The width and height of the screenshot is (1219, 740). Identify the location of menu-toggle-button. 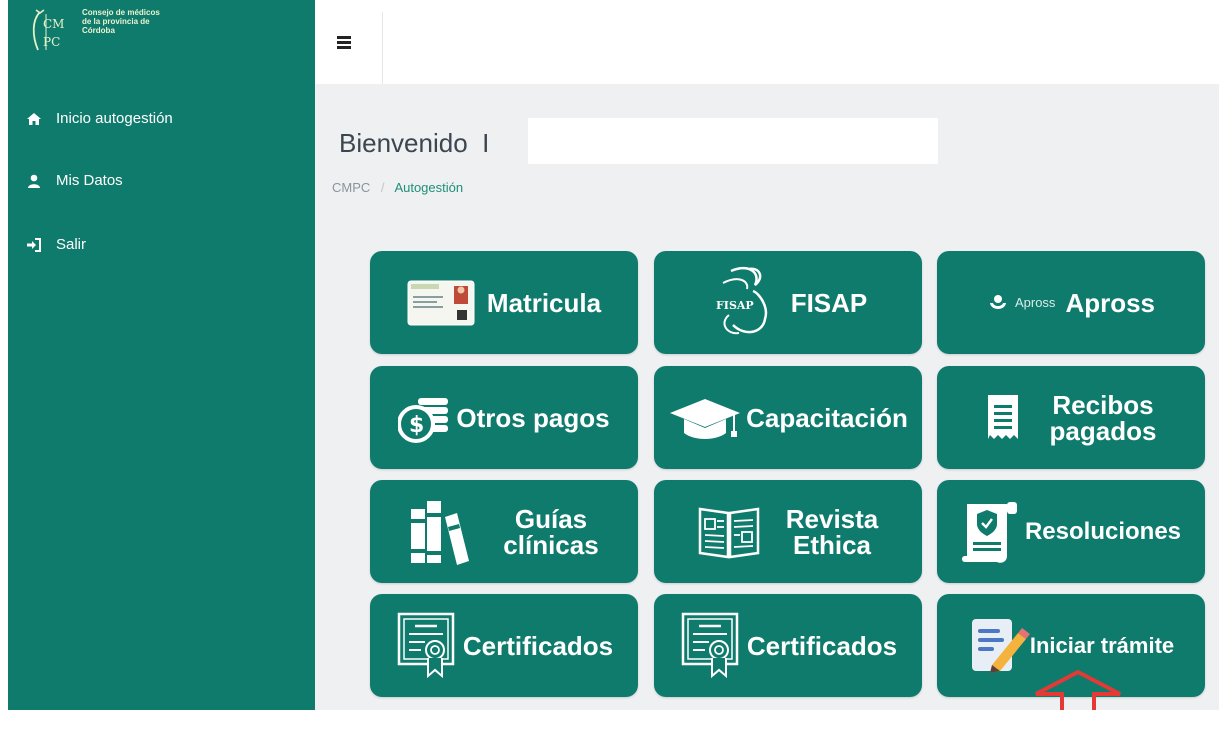
(344, 42).